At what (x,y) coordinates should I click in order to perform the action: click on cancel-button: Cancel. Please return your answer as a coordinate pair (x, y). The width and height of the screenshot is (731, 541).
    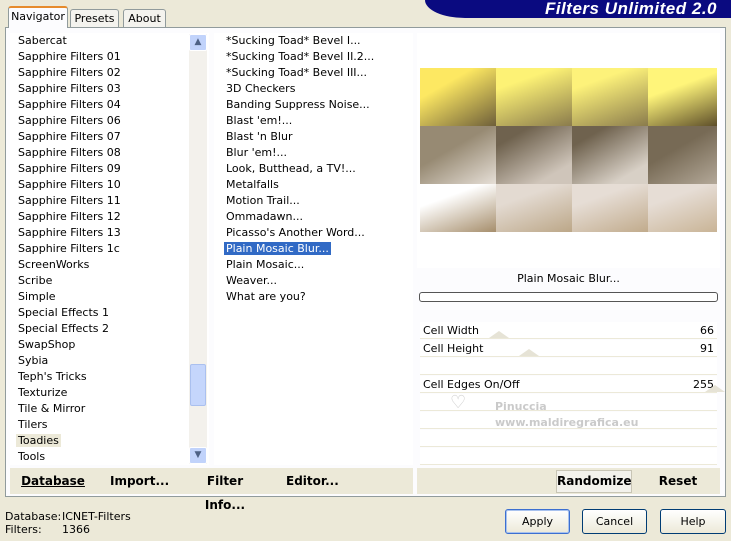
    Looking at the image, I should click on (614, 521).